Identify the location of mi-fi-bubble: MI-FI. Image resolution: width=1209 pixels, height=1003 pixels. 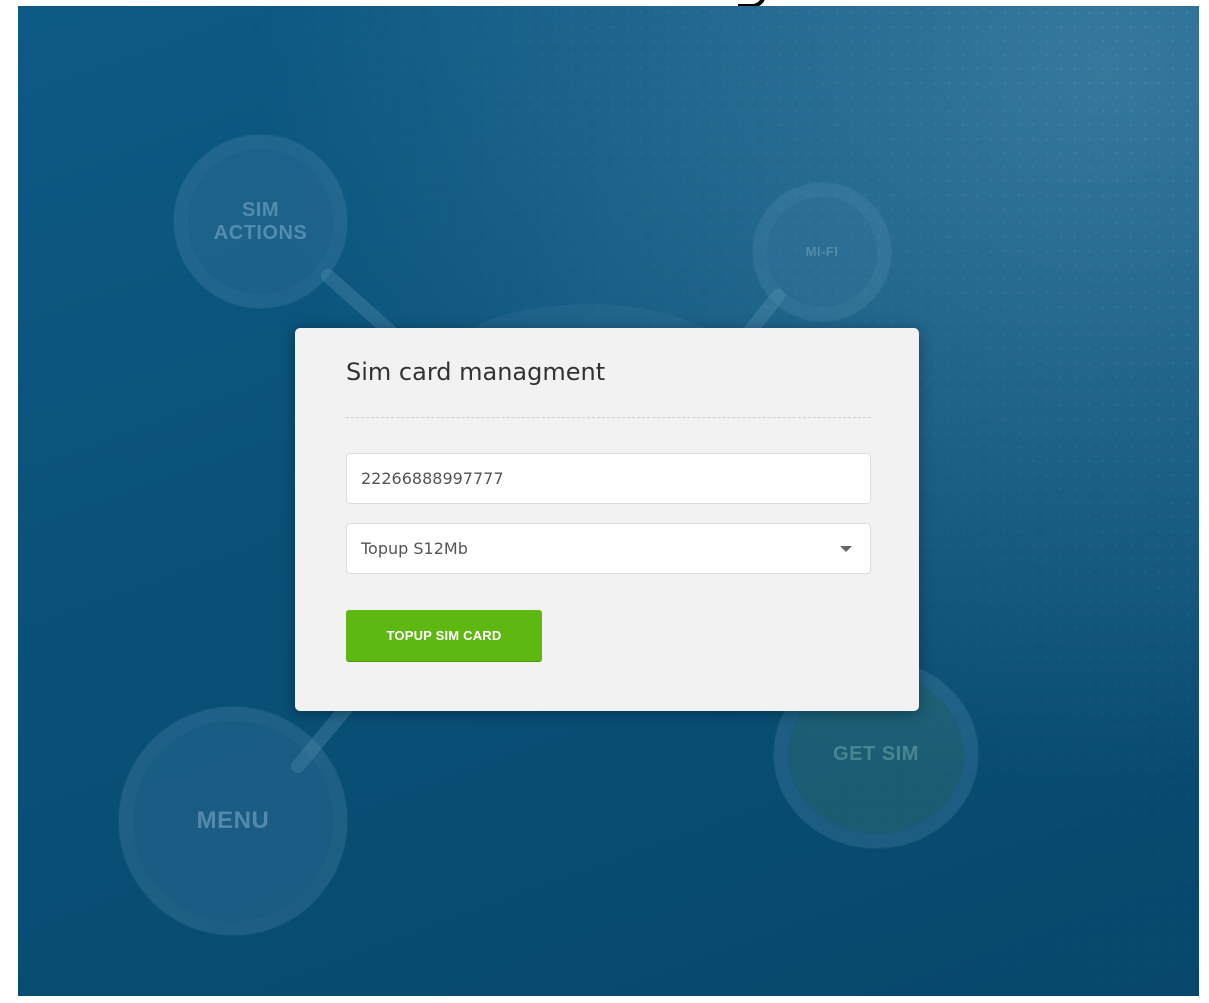
(822, 252).